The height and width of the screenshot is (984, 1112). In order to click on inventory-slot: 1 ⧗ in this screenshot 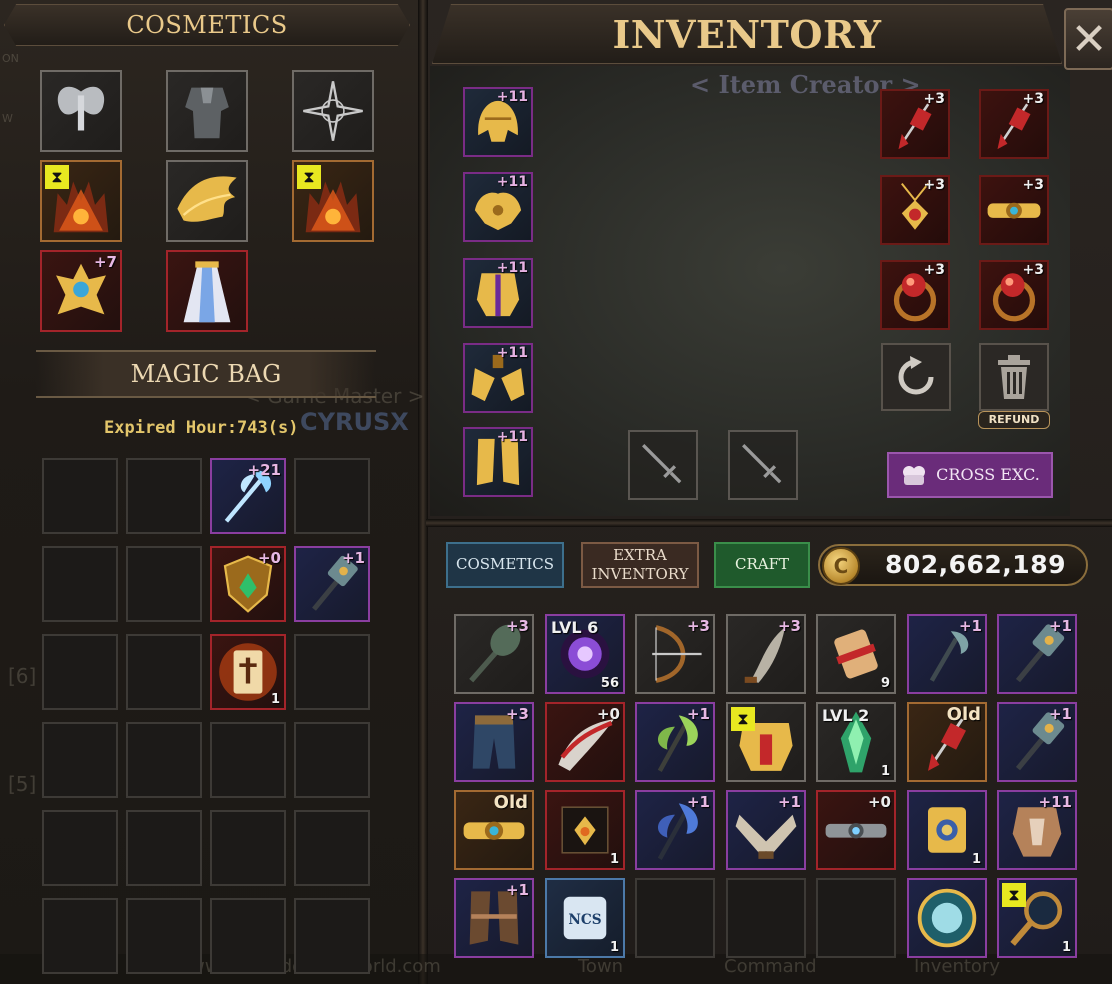, I will do `click(1037, 918)`.